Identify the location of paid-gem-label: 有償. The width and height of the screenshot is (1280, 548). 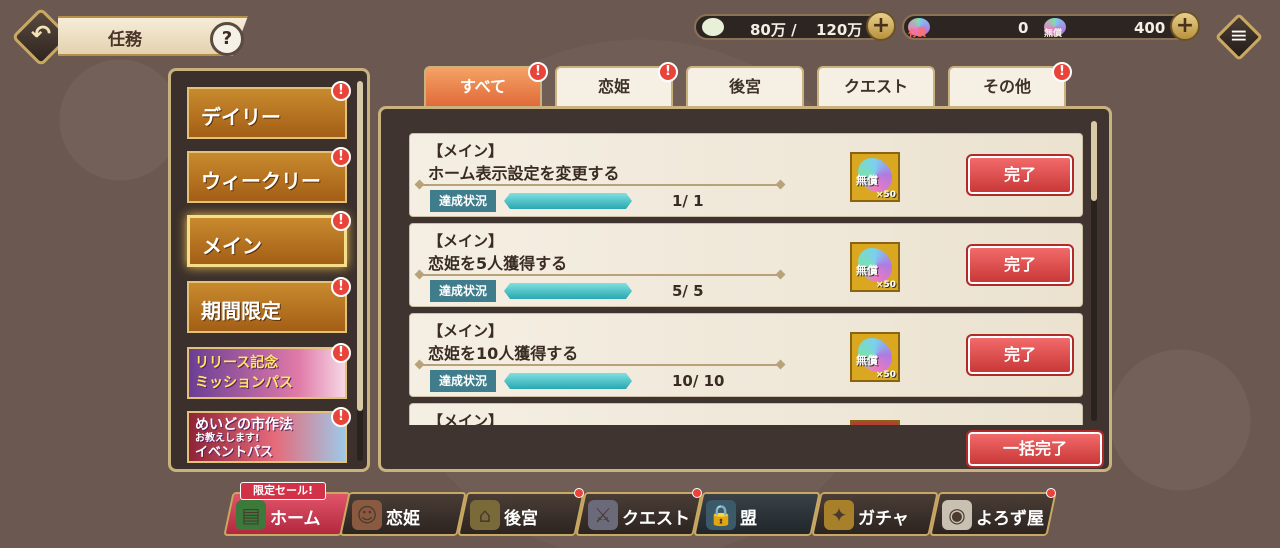
(917, 34).